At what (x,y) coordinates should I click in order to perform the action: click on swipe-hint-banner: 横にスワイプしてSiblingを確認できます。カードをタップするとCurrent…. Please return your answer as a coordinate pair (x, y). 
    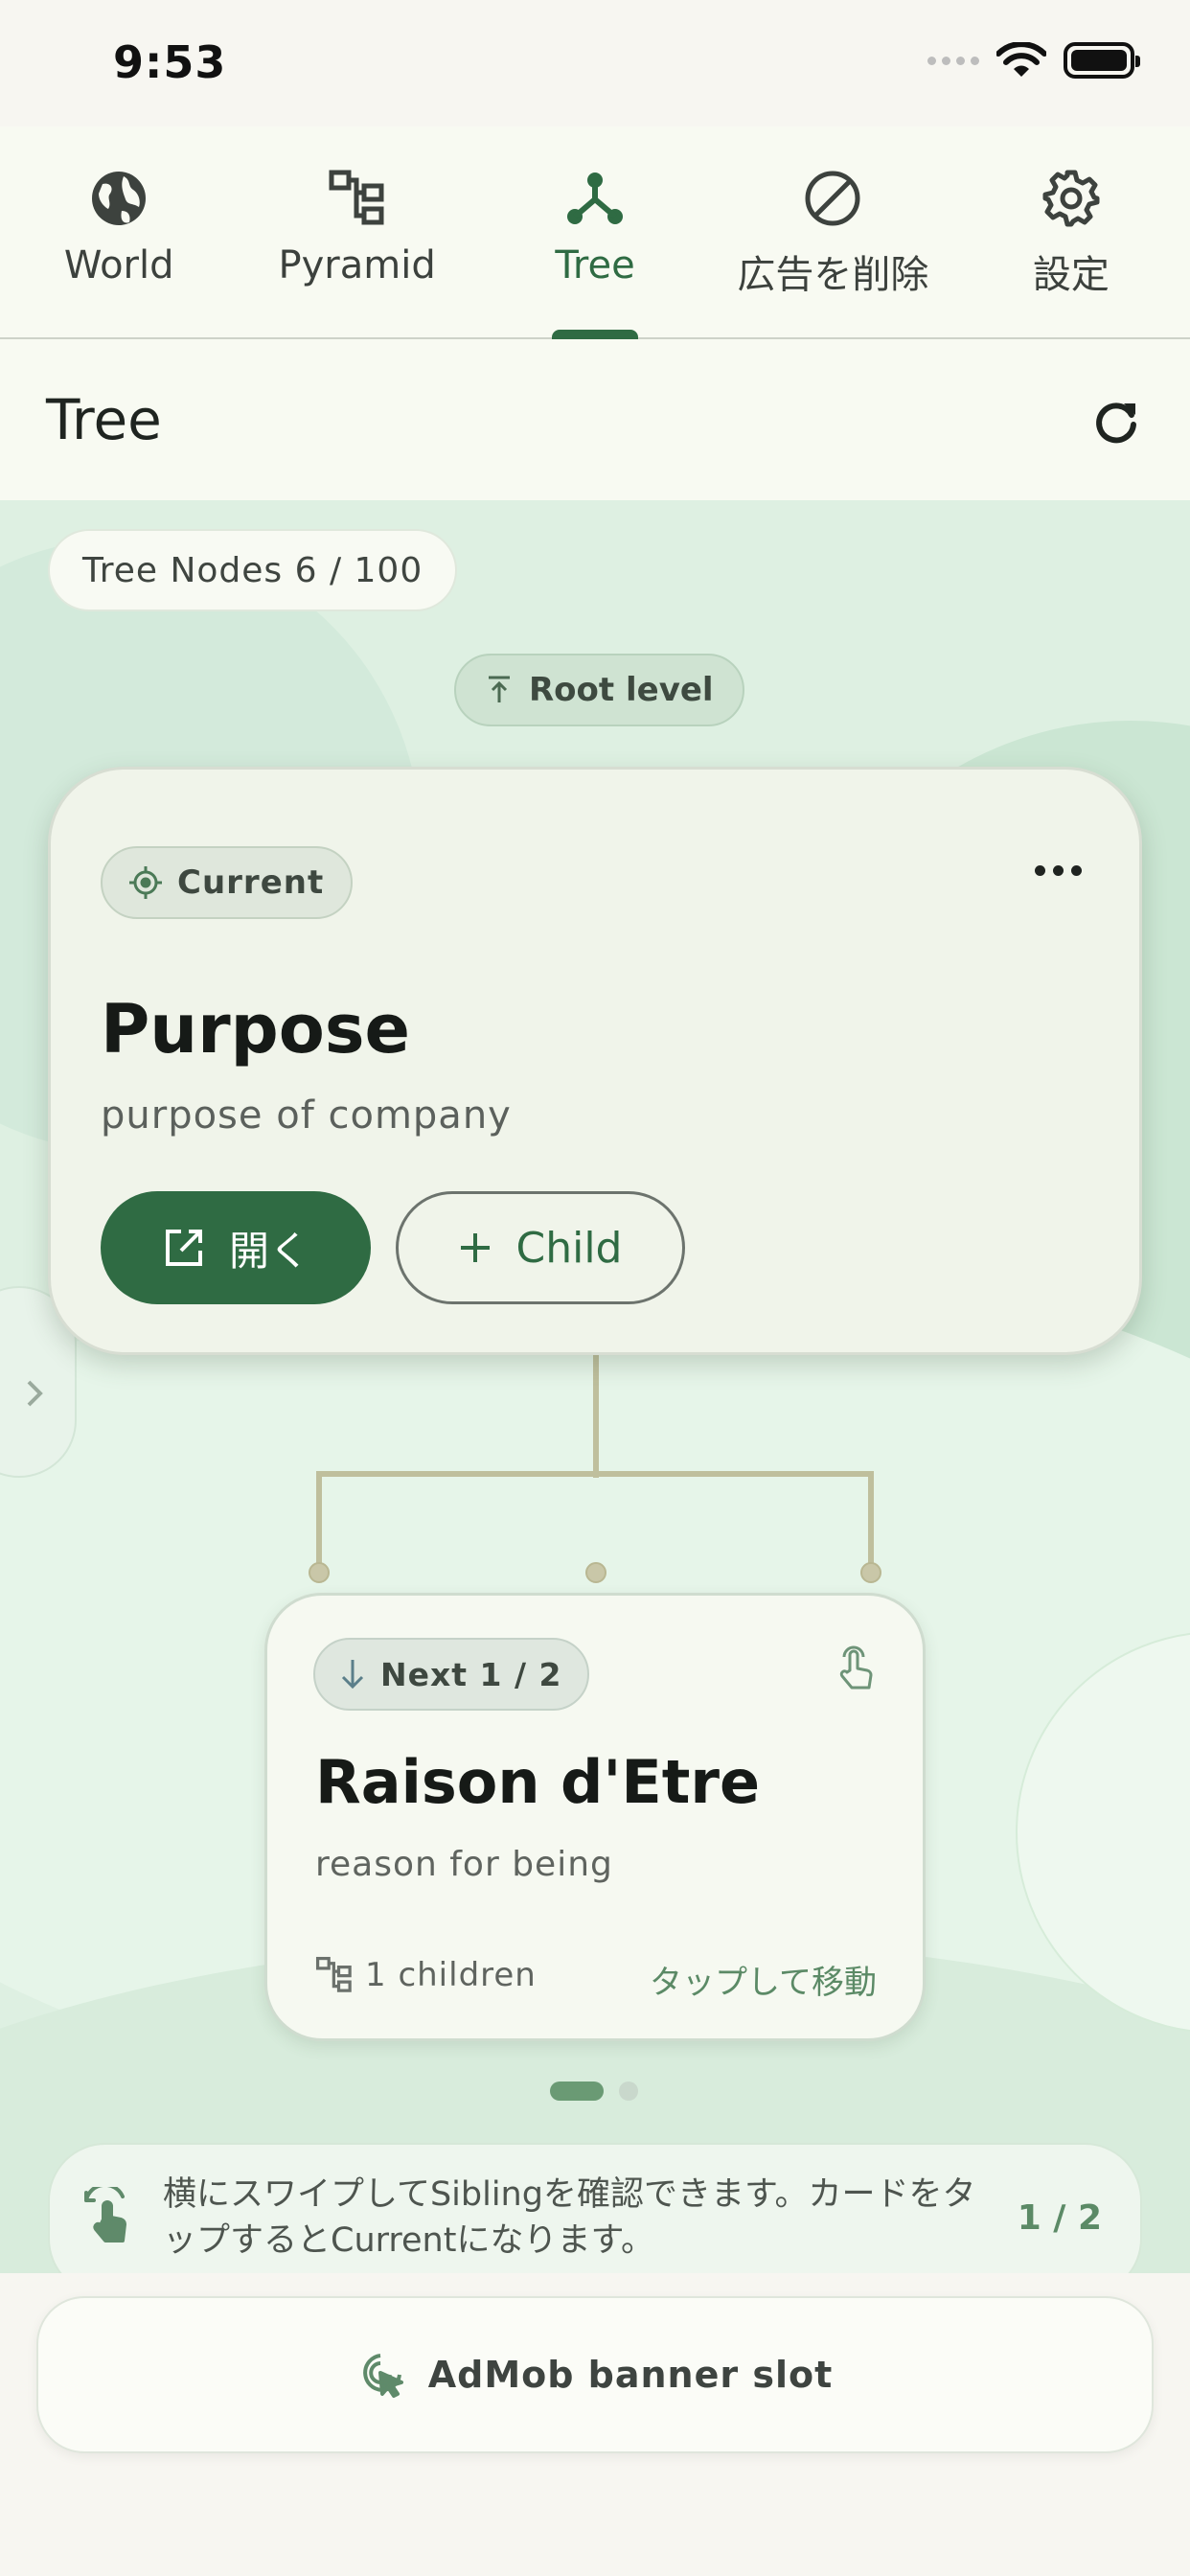
    Looking at the image, I should click on (595, 2208).